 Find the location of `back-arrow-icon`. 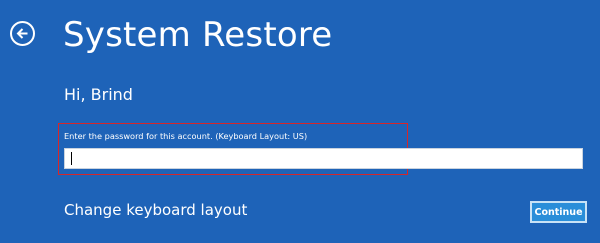

back-arrow-icon is located at coordinates (22, 33).